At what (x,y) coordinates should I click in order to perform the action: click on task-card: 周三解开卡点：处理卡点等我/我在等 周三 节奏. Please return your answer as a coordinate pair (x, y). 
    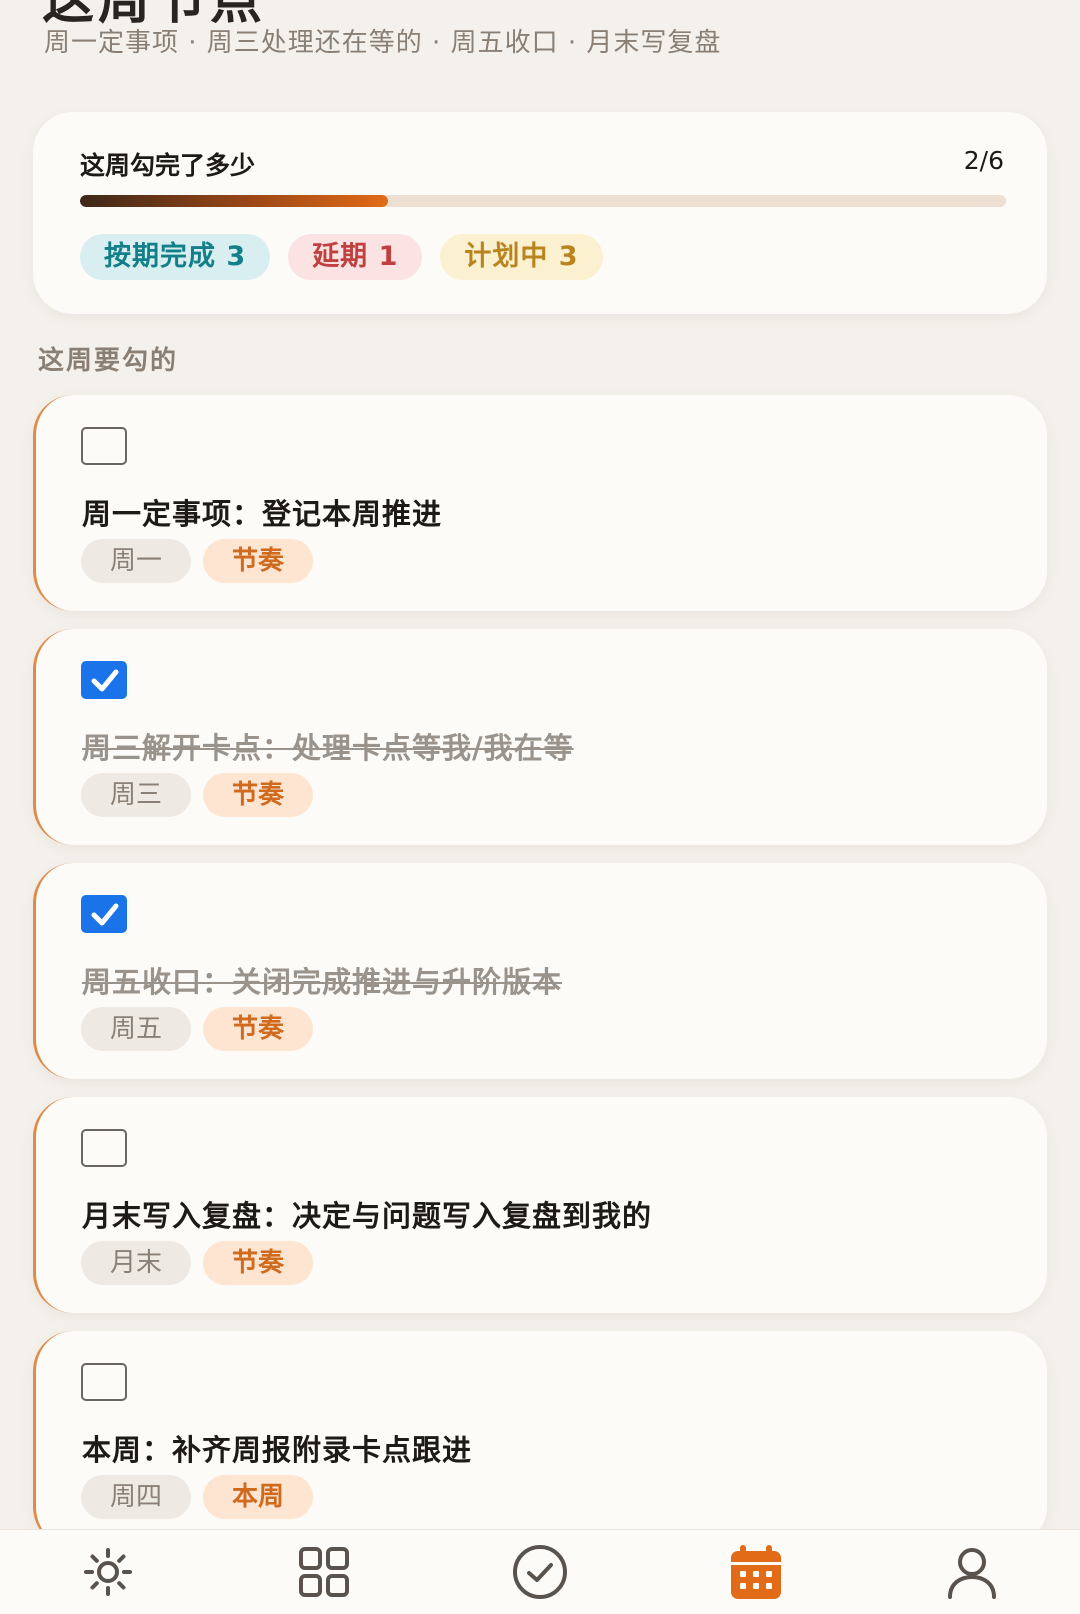
    Looking at the image, I should click on (540, 737).